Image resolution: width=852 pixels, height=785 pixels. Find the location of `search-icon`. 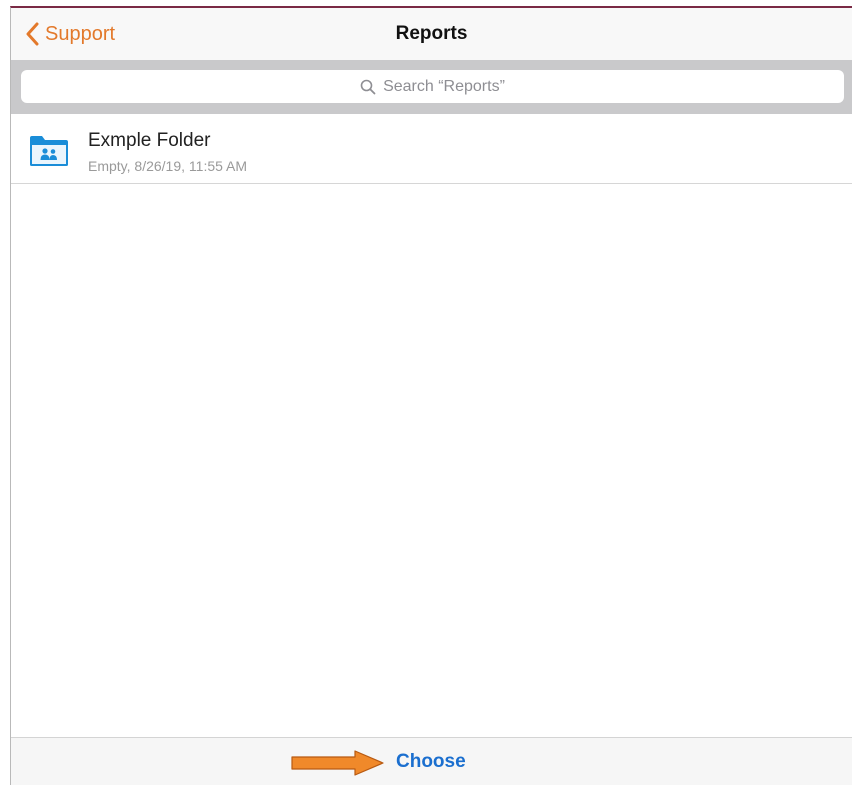

search-icon is located at coordinates (368, 86).